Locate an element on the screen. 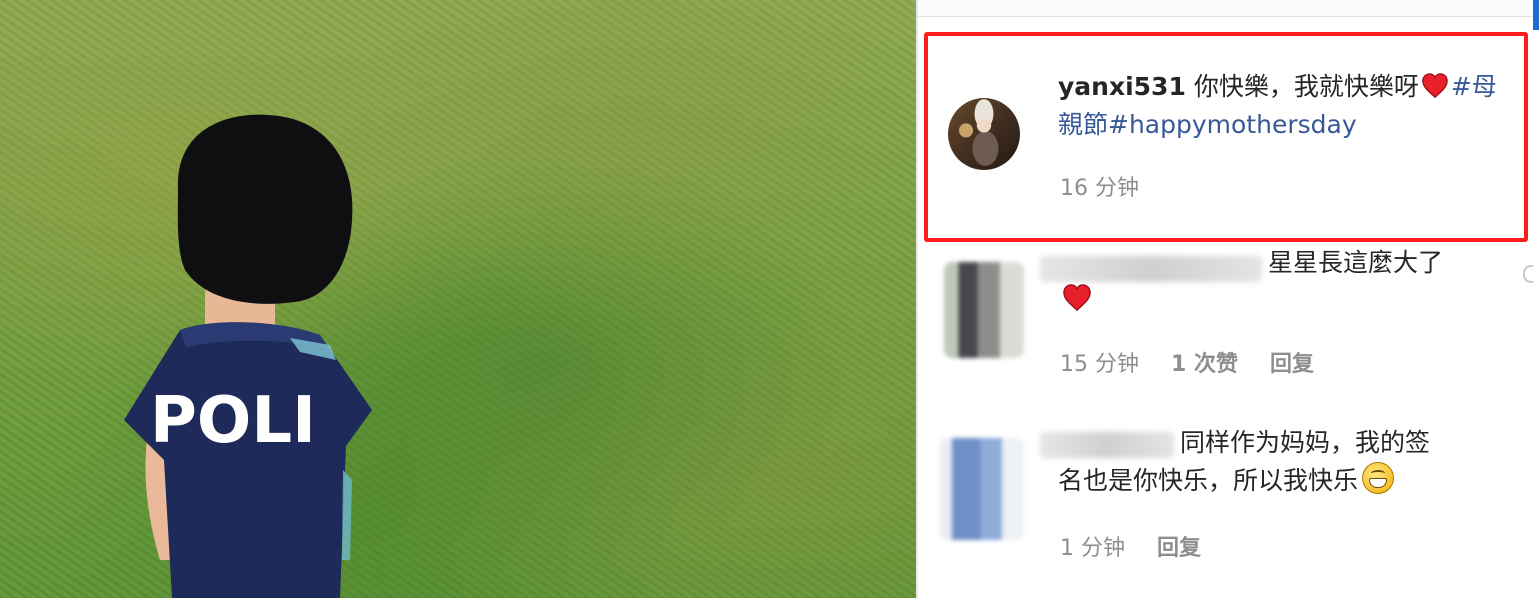 The height and width of the screenshot is (598, 1539). top-strip is located at coordinates (1228, 8).